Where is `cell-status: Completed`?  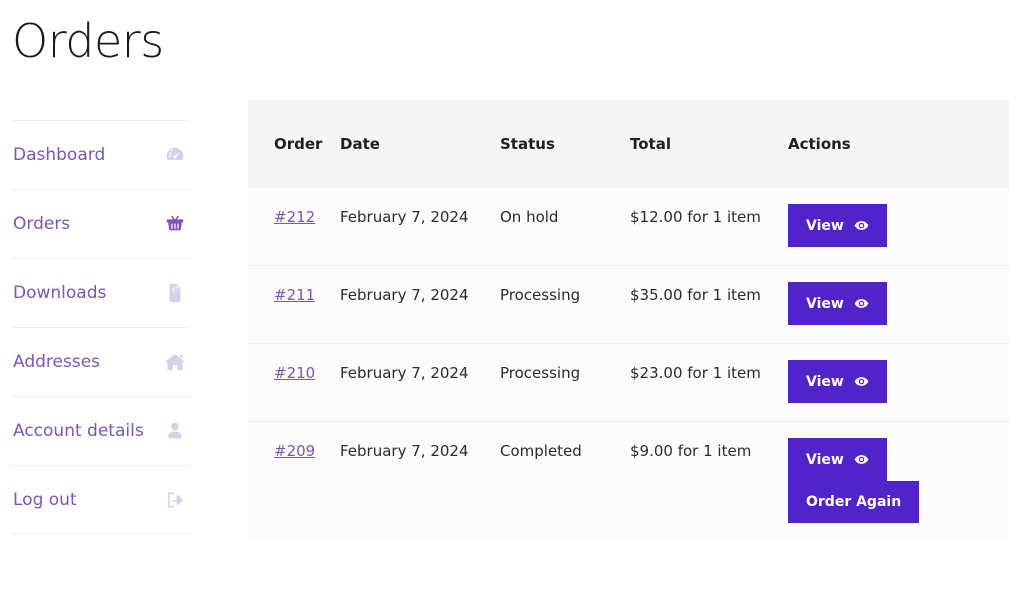 cell-status: Completed is located at coordinates (565, 481).